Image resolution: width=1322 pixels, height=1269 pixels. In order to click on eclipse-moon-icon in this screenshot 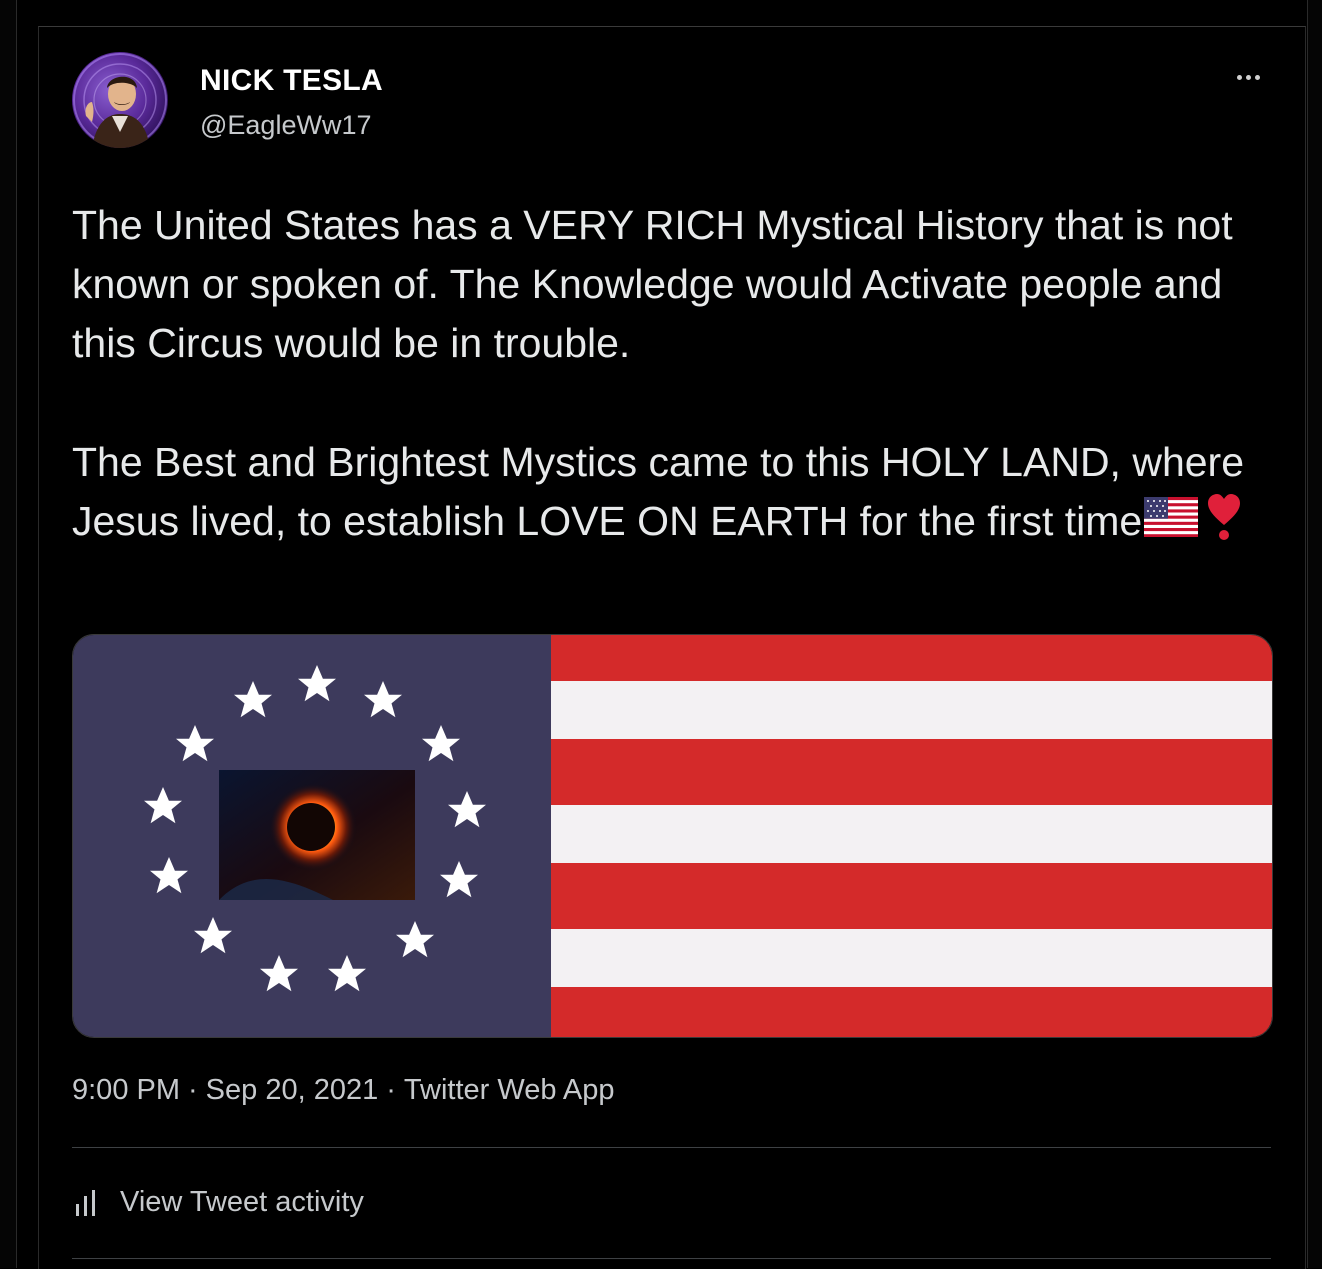, I will do `click(311, 827)`.